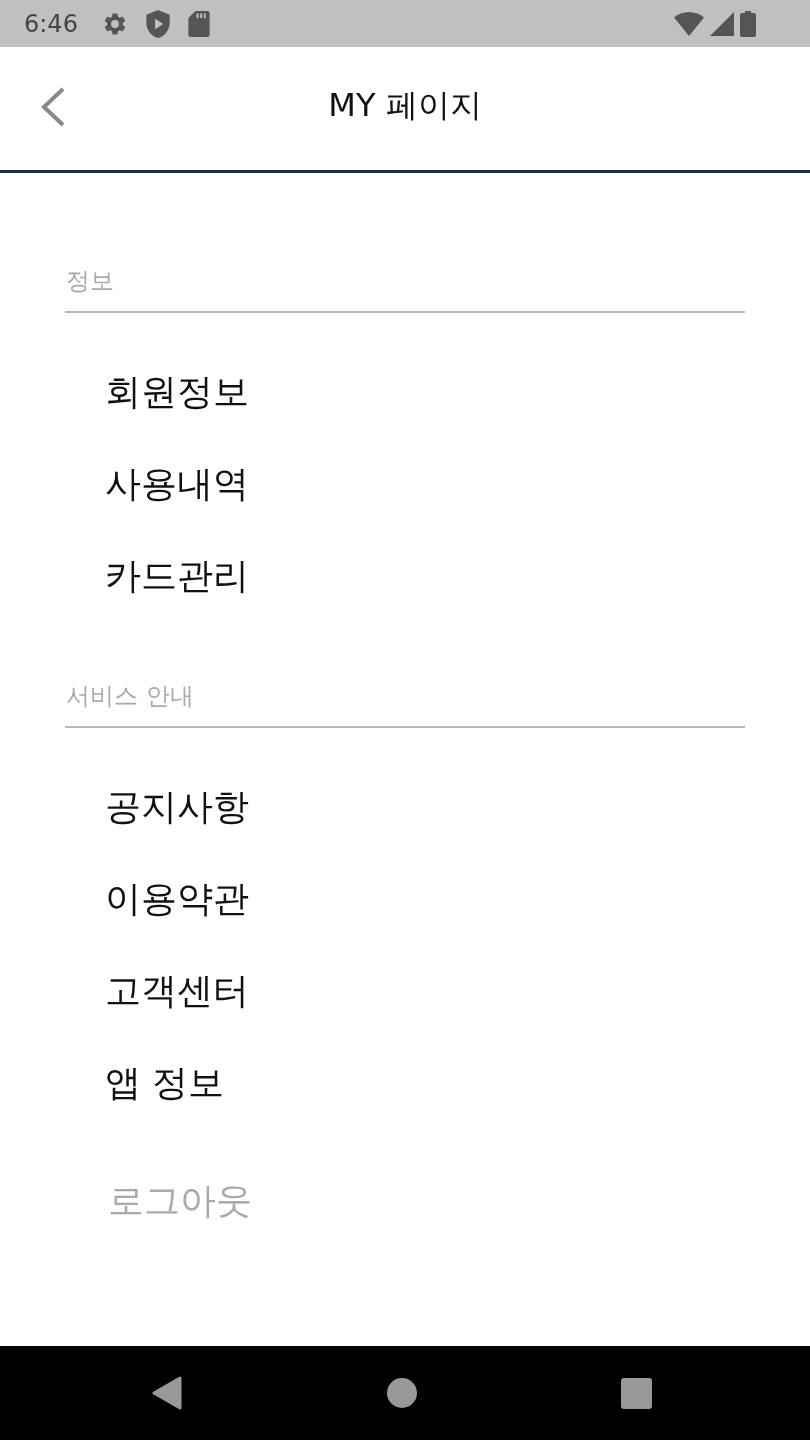  What do you see at coordinates (177, 807) in the screenshot?
I see `menu-item: 공지사항` at bounding box center [177, 807].